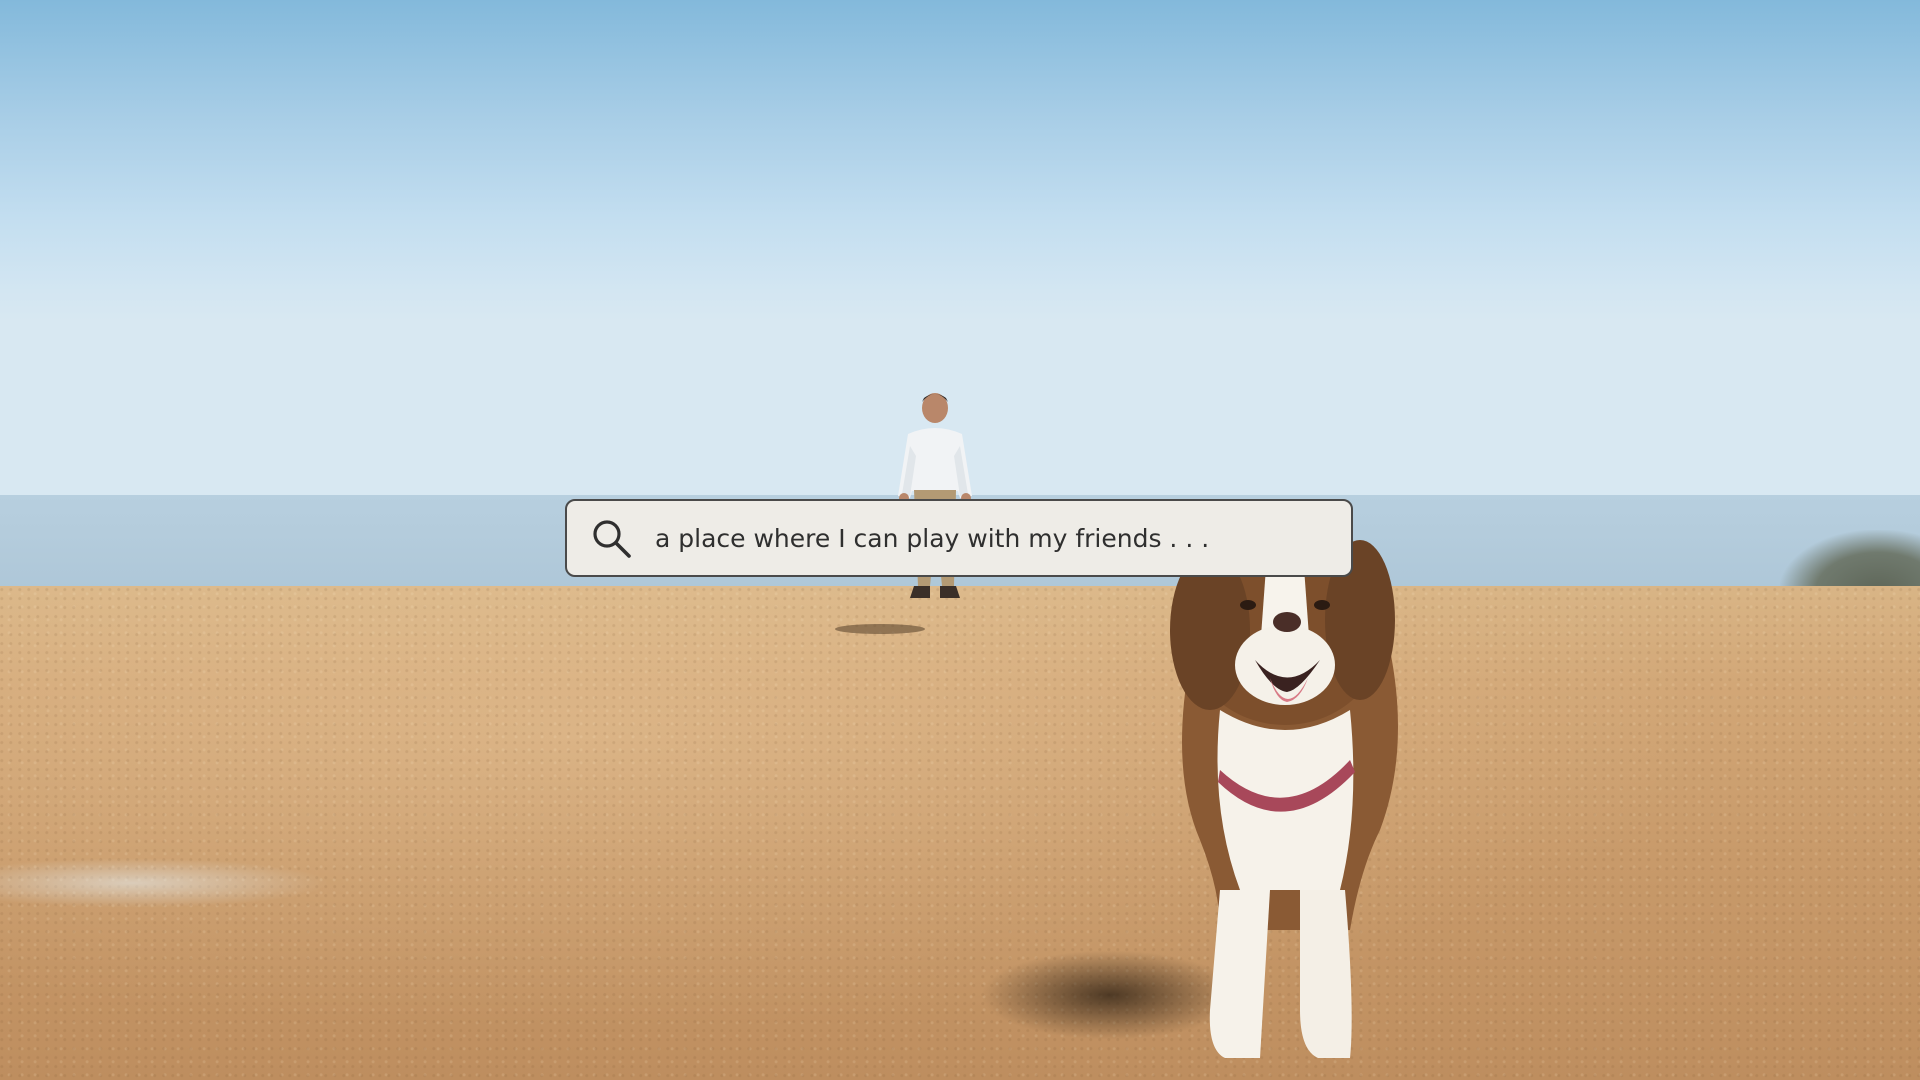  What do you see at coordinates (612, 539) in the screenshot?
I see `search-icon` at bounding box center [612, 539].